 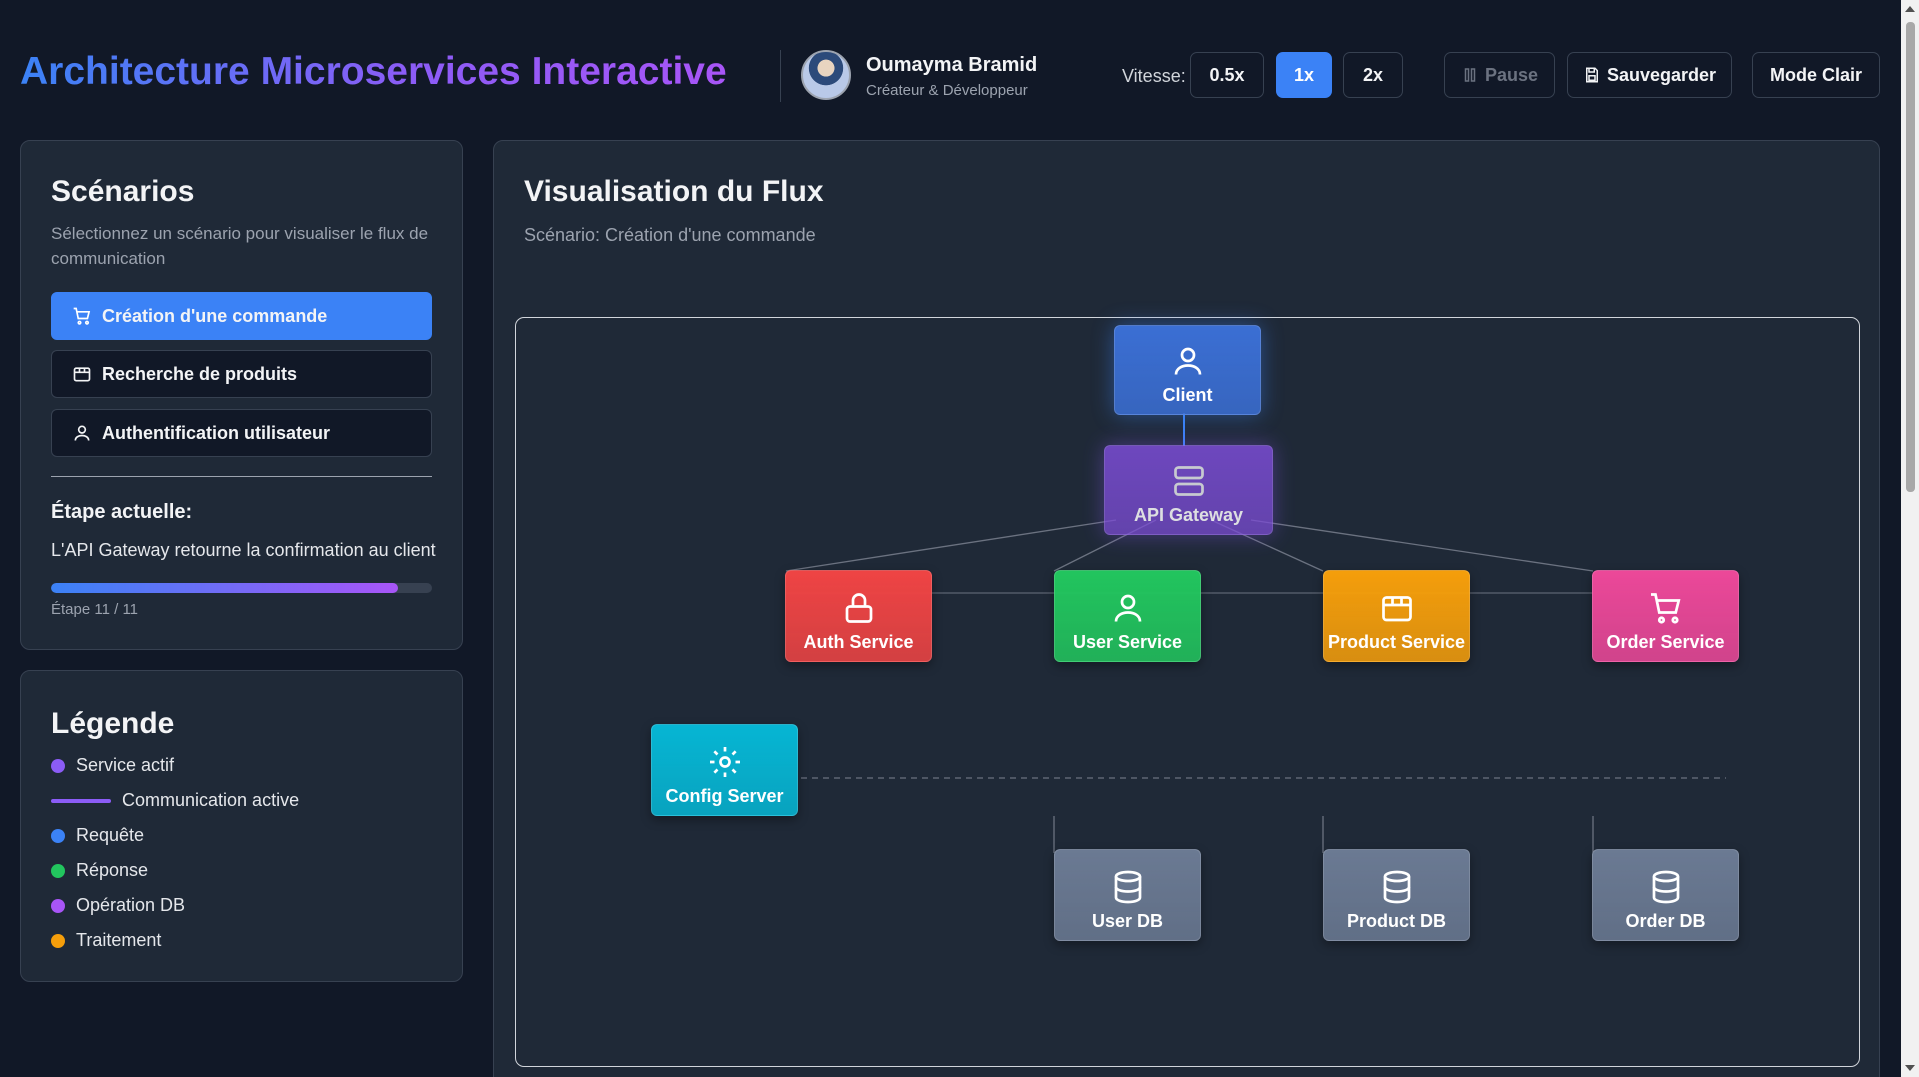 I want to click on pause-button: Pause, so click(x=1499, y=75).